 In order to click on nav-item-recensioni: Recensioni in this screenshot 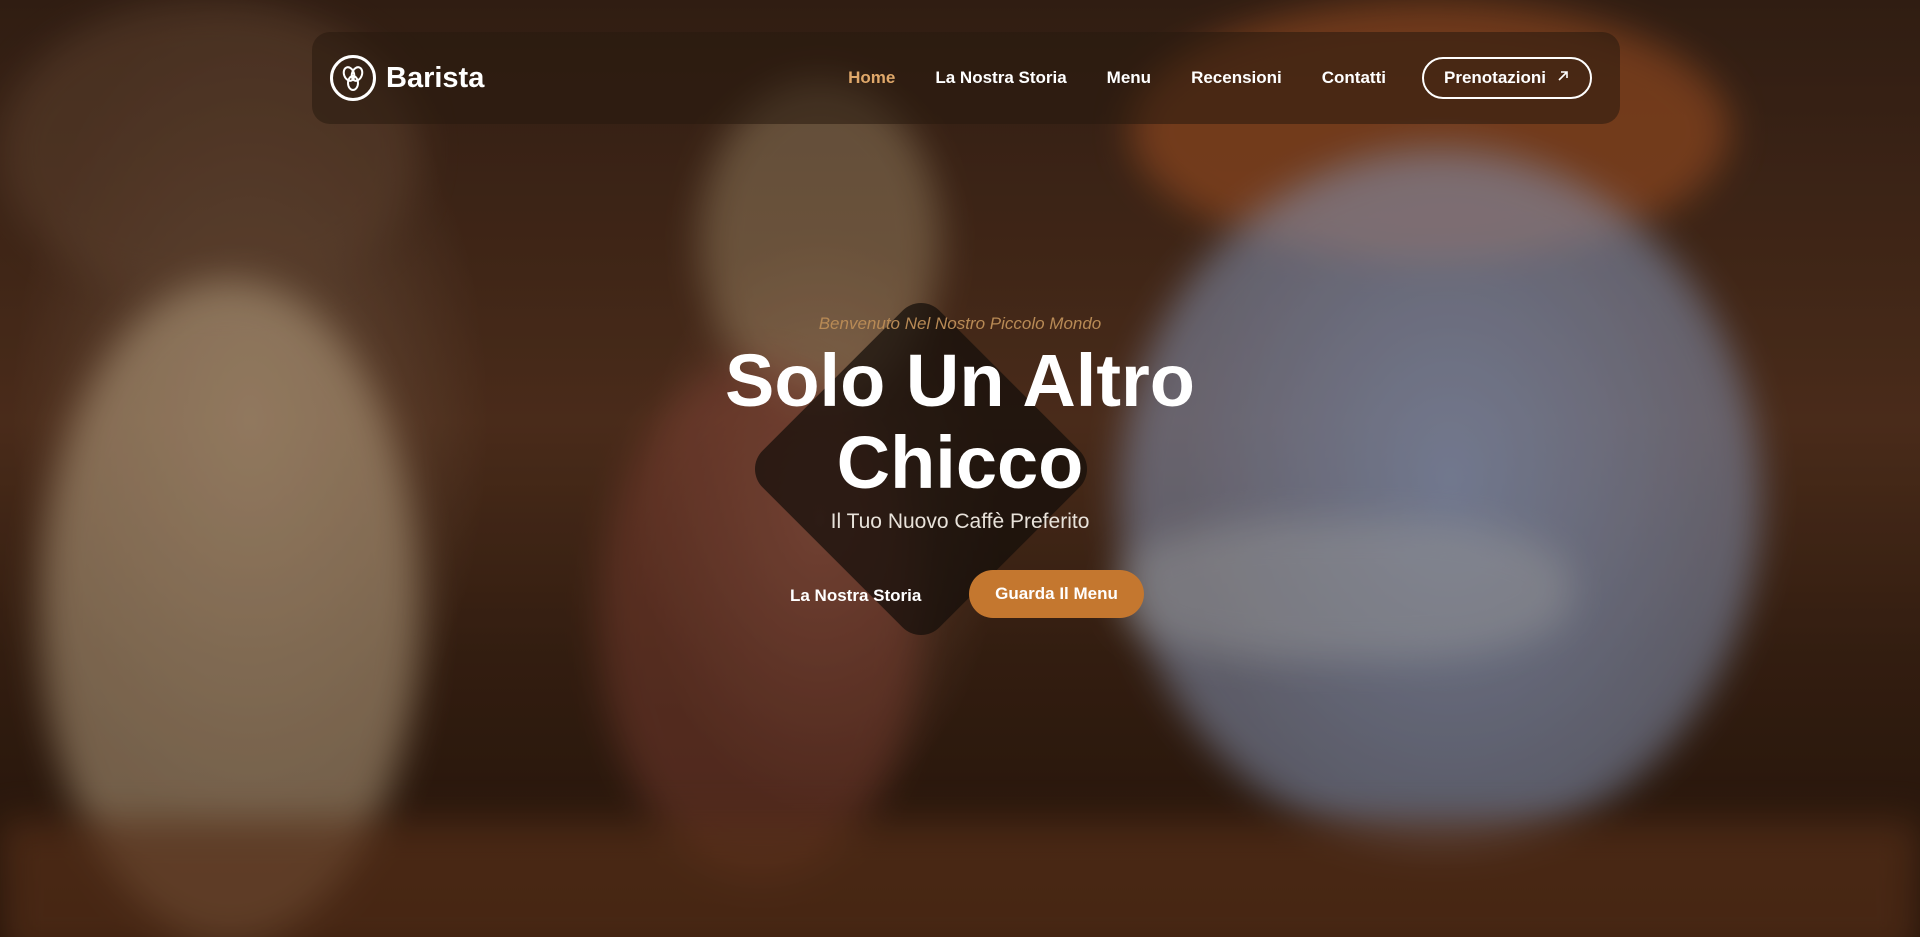, I will do `click(1236, 78)`.